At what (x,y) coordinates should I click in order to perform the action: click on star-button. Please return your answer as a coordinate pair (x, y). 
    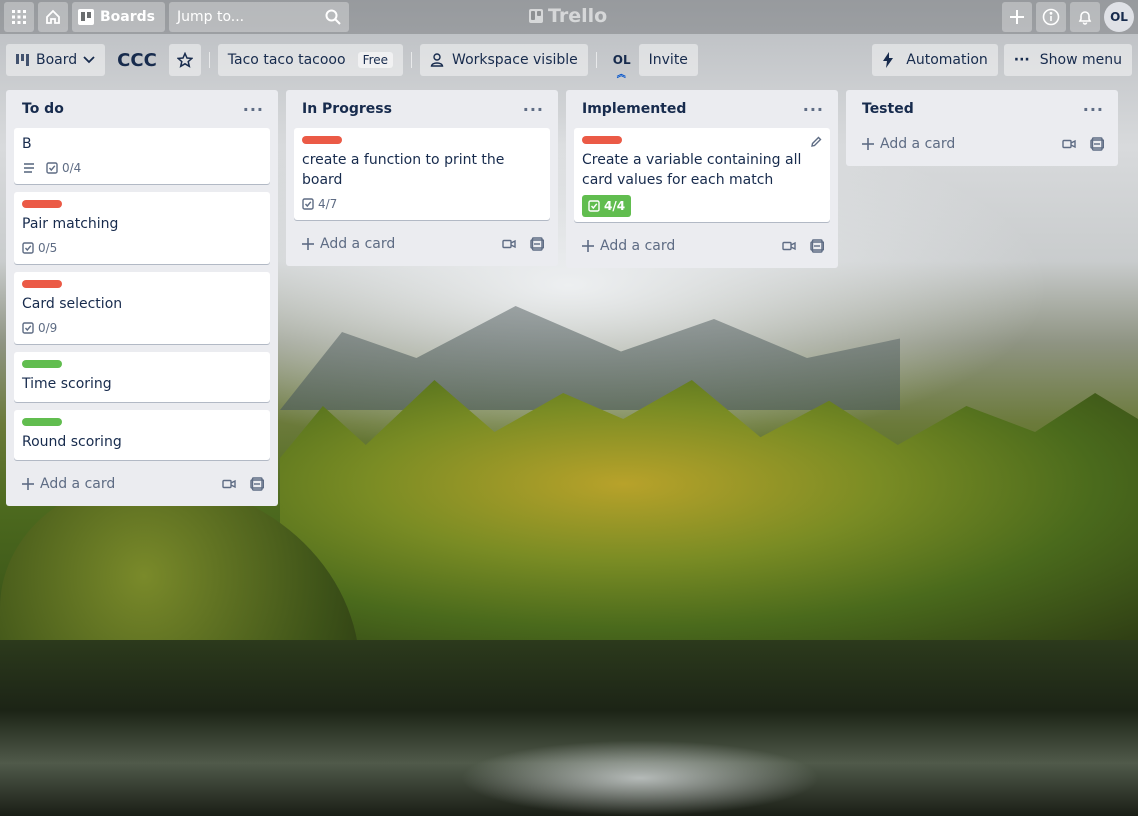
    Looking at the image, I should click on (184, 60).